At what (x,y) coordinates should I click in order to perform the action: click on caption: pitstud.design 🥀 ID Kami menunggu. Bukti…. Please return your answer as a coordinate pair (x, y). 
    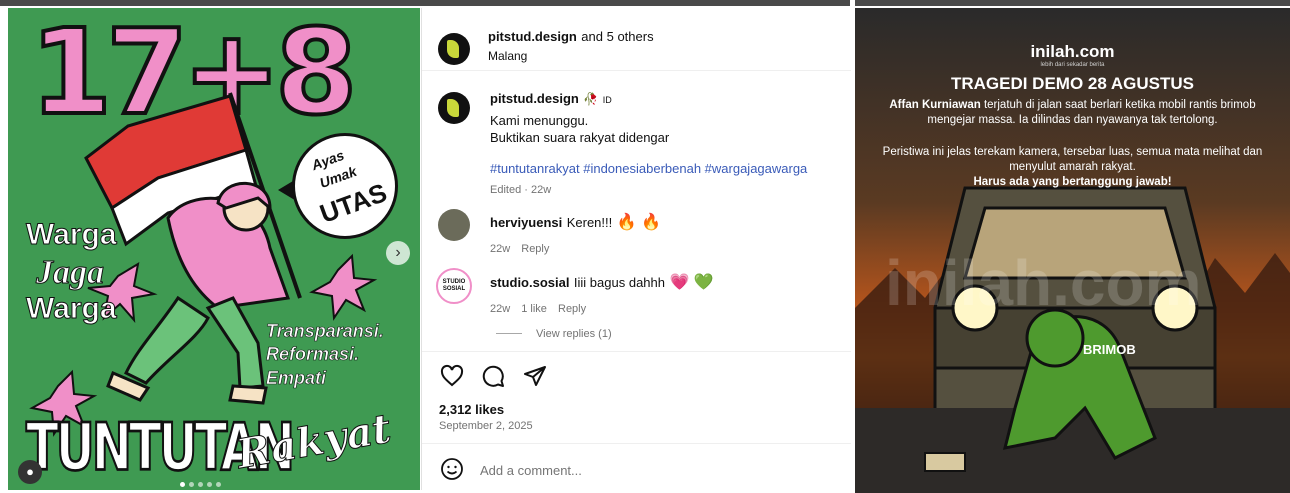
    Looking at the image, I should click on (665, 143).